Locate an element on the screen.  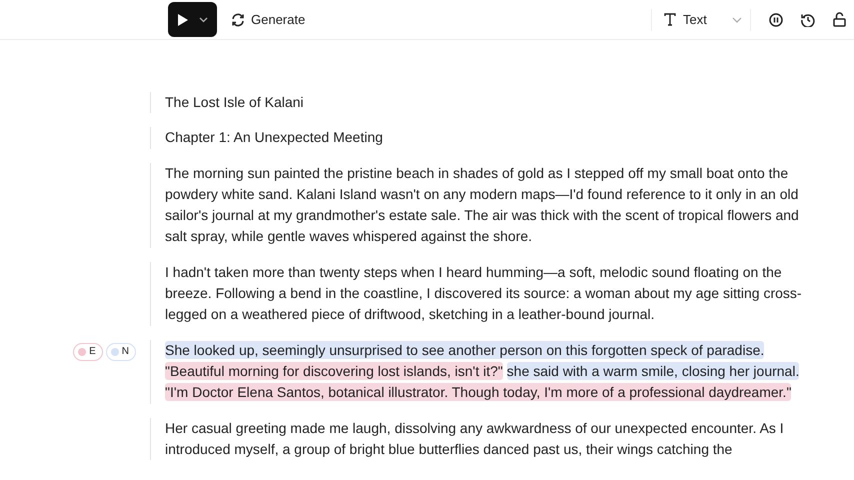
pause-icon is located at coordinates (776, 19).